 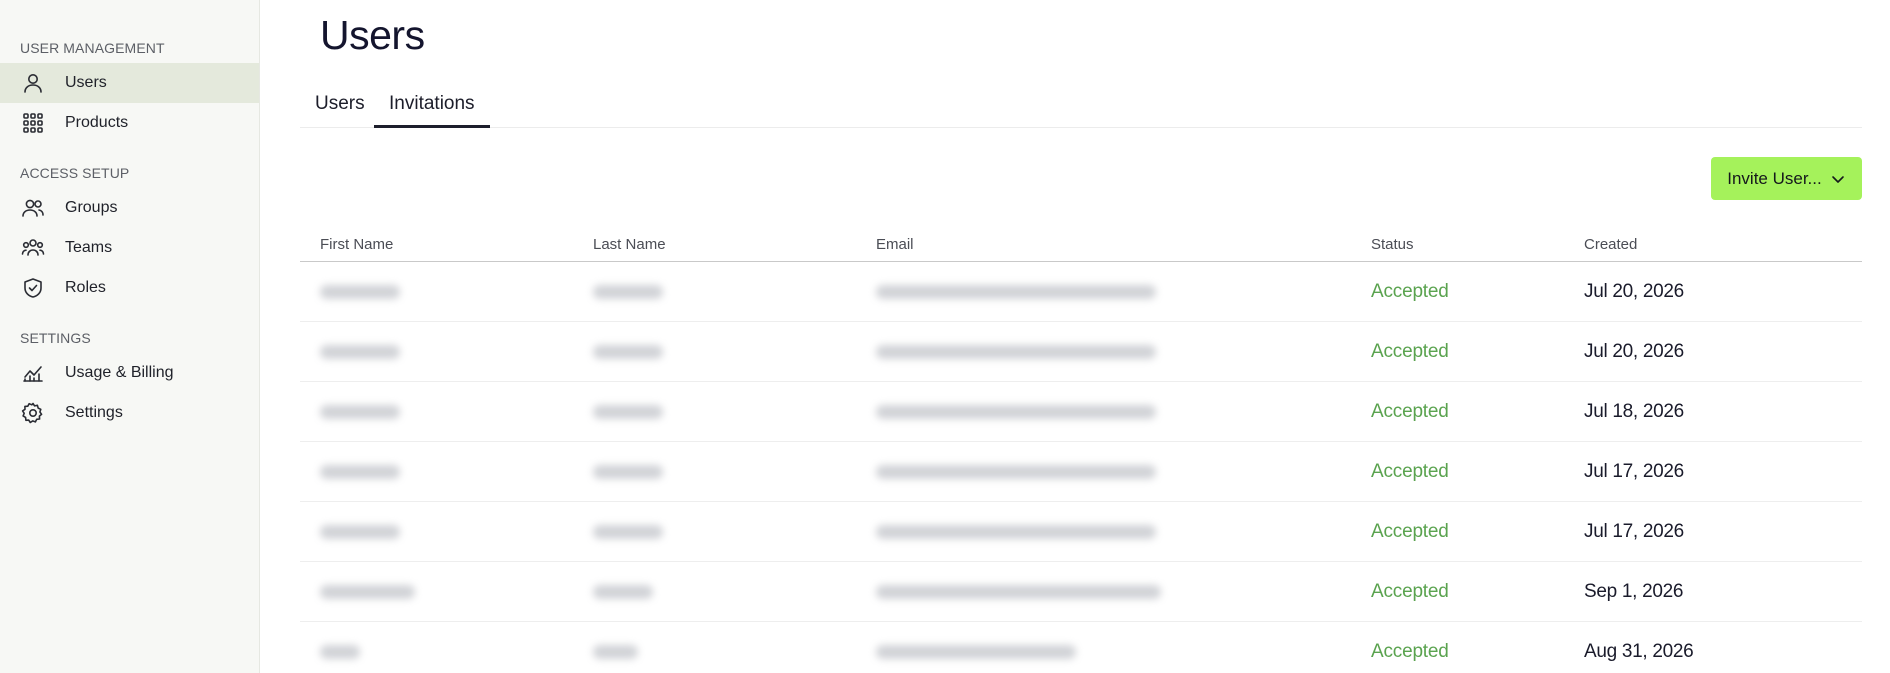 What do you see at coordinates (129, 288) in the screenshot?
I see `sidebar-item-roles: Roles` at bounding box center [129, 288].